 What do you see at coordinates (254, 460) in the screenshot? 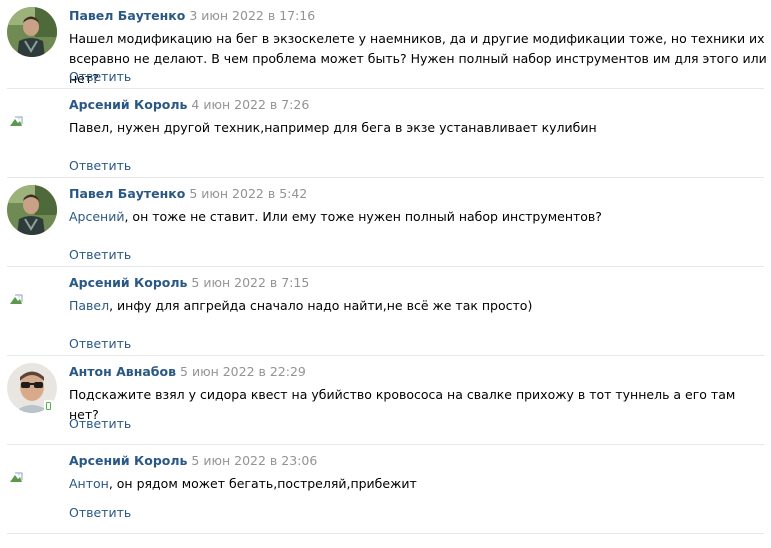
I see `comment-date: 5 июн 2022 в 23:06` at bounding box center [254, 460].